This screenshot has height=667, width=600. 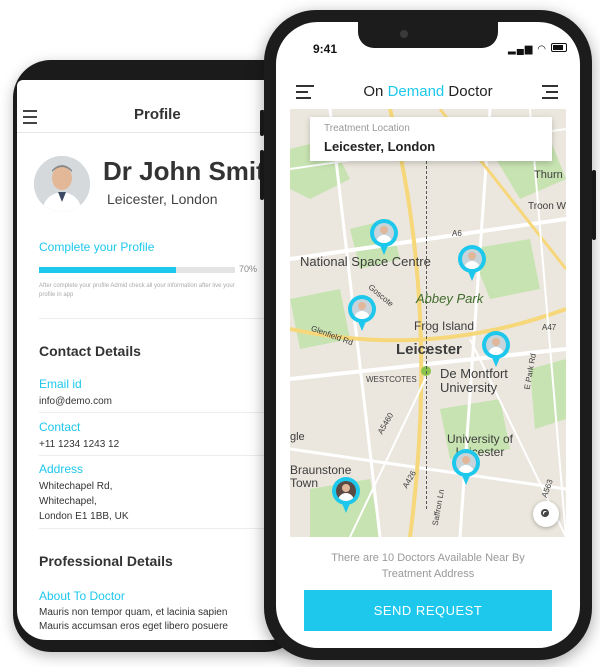 I want to click on route-line, so click(x=426, y=335).